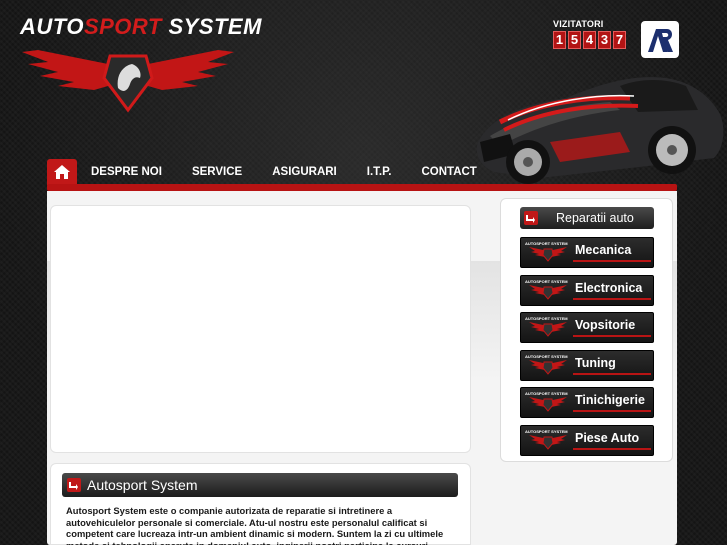 The width and height of the screenshot is (727, 545). Describe the element at coordinates (589, 40) in the screenshot. I see `visitor-digit: 4` at that location.